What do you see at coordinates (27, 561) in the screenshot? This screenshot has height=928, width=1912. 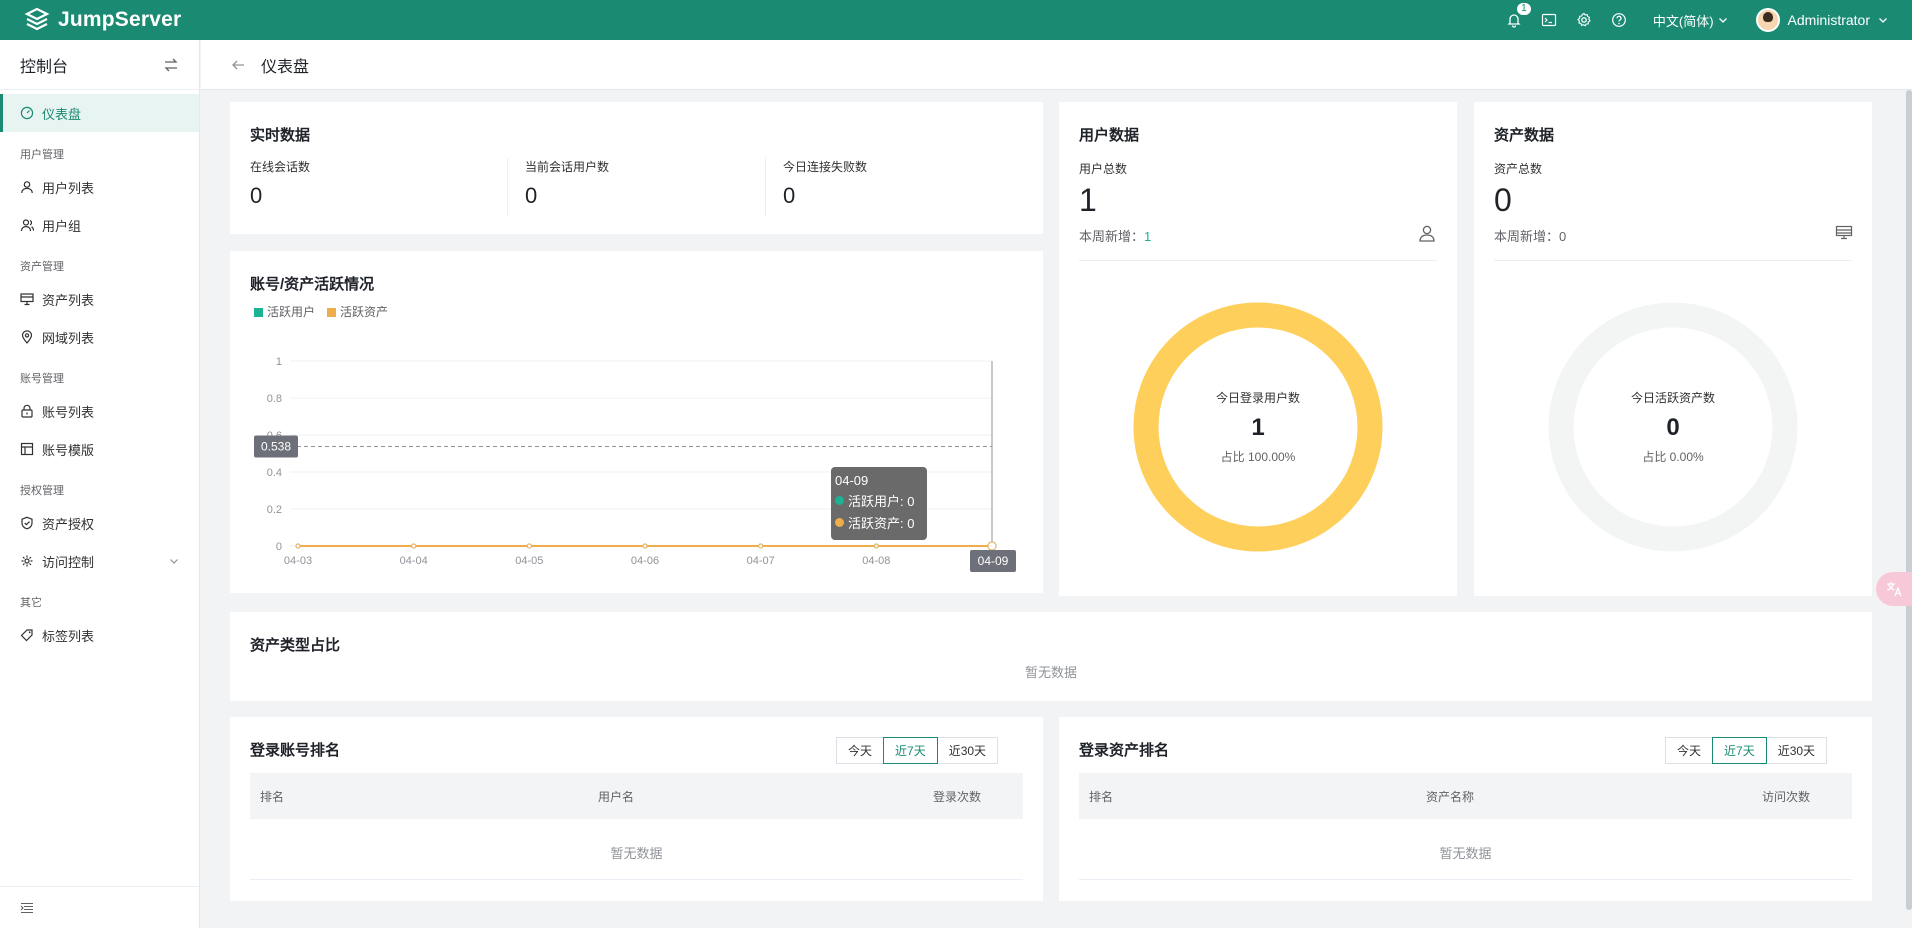 I see `access-control-icon` at bounding box center [27, 561].